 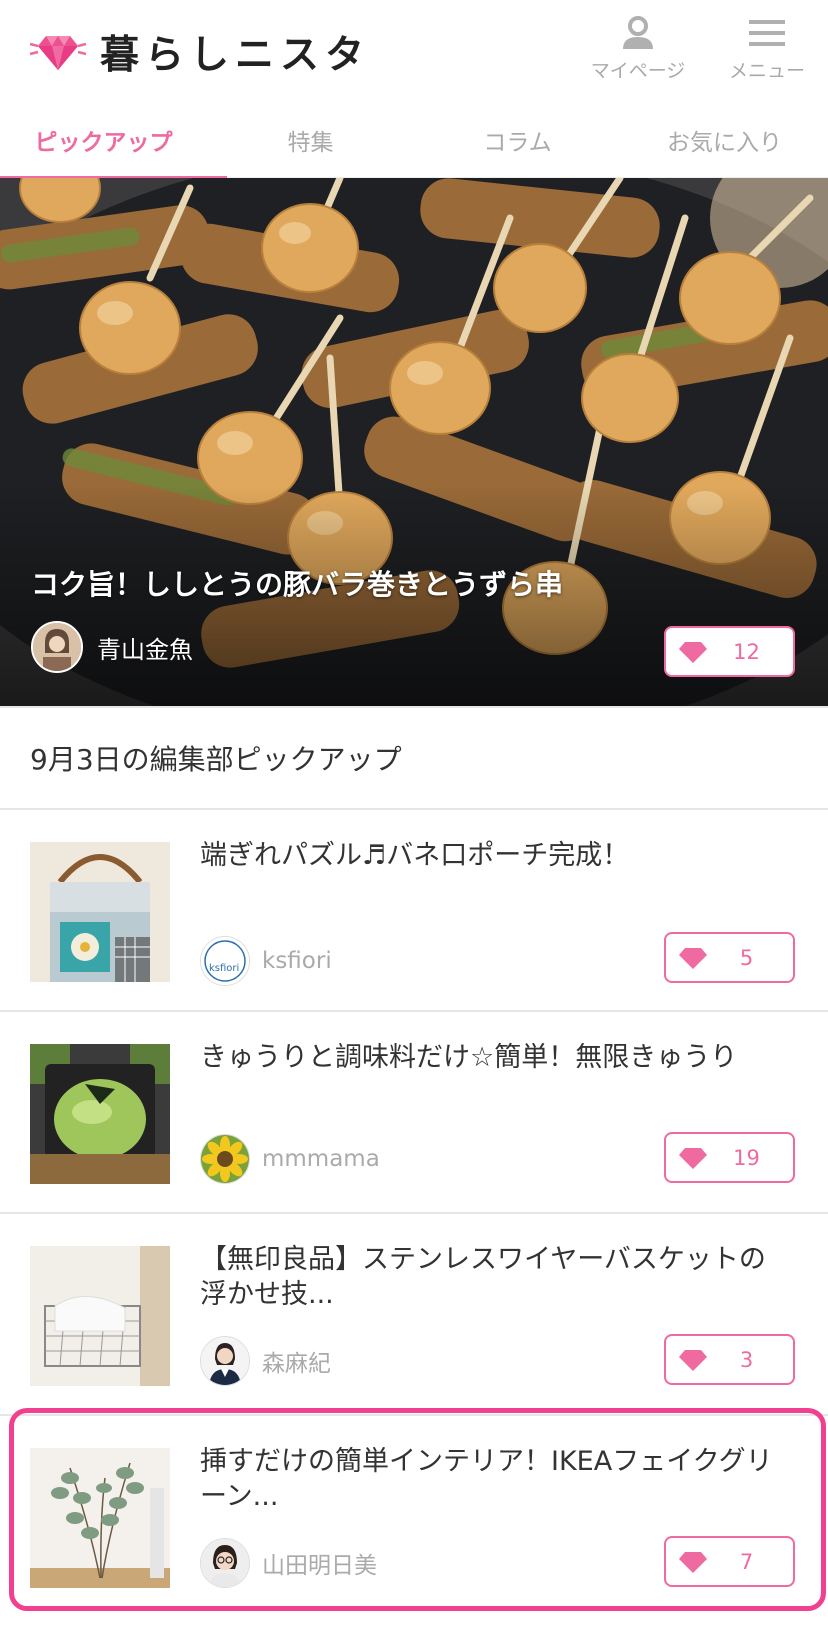 I want to click on mypage-button: マイページ, so click(x=638, y=49).